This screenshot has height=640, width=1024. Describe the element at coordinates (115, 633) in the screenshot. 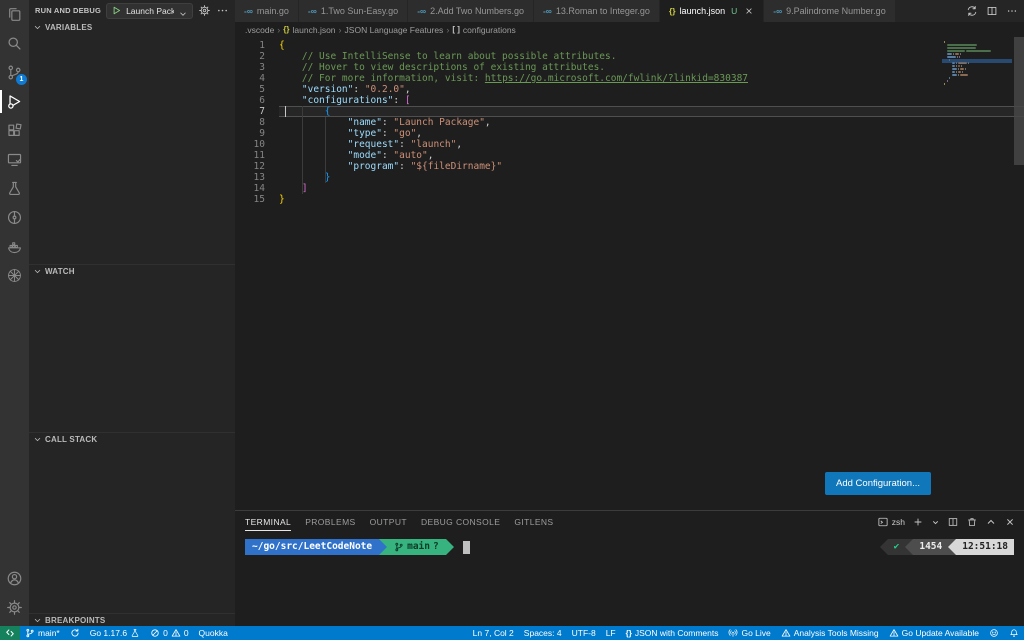

I see `status-go-version: Go 1.17.6` at that location.